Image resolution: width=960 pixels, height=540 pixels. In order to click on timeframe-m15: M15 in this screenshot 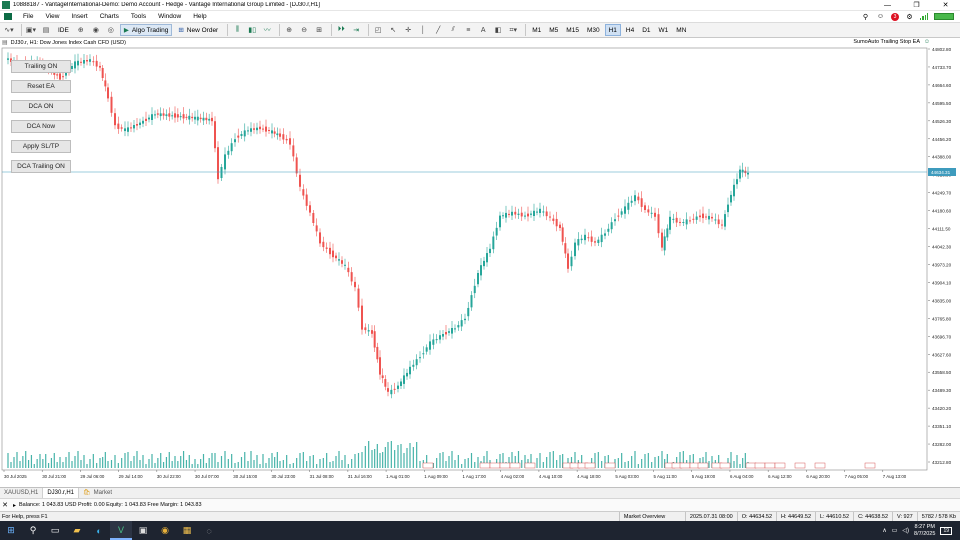, I will do `click(572, 30)`.